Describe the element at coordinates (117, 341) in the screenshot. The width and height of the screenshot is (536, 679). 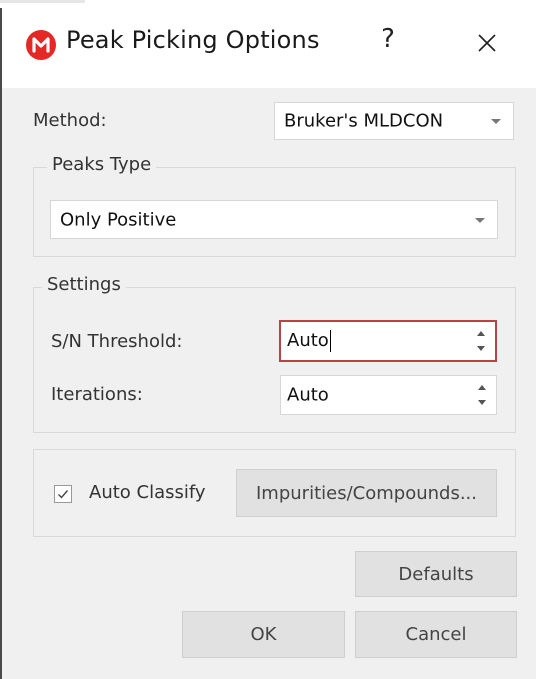
I see `sn-threshold-label: S/N Threshold:` at that location.